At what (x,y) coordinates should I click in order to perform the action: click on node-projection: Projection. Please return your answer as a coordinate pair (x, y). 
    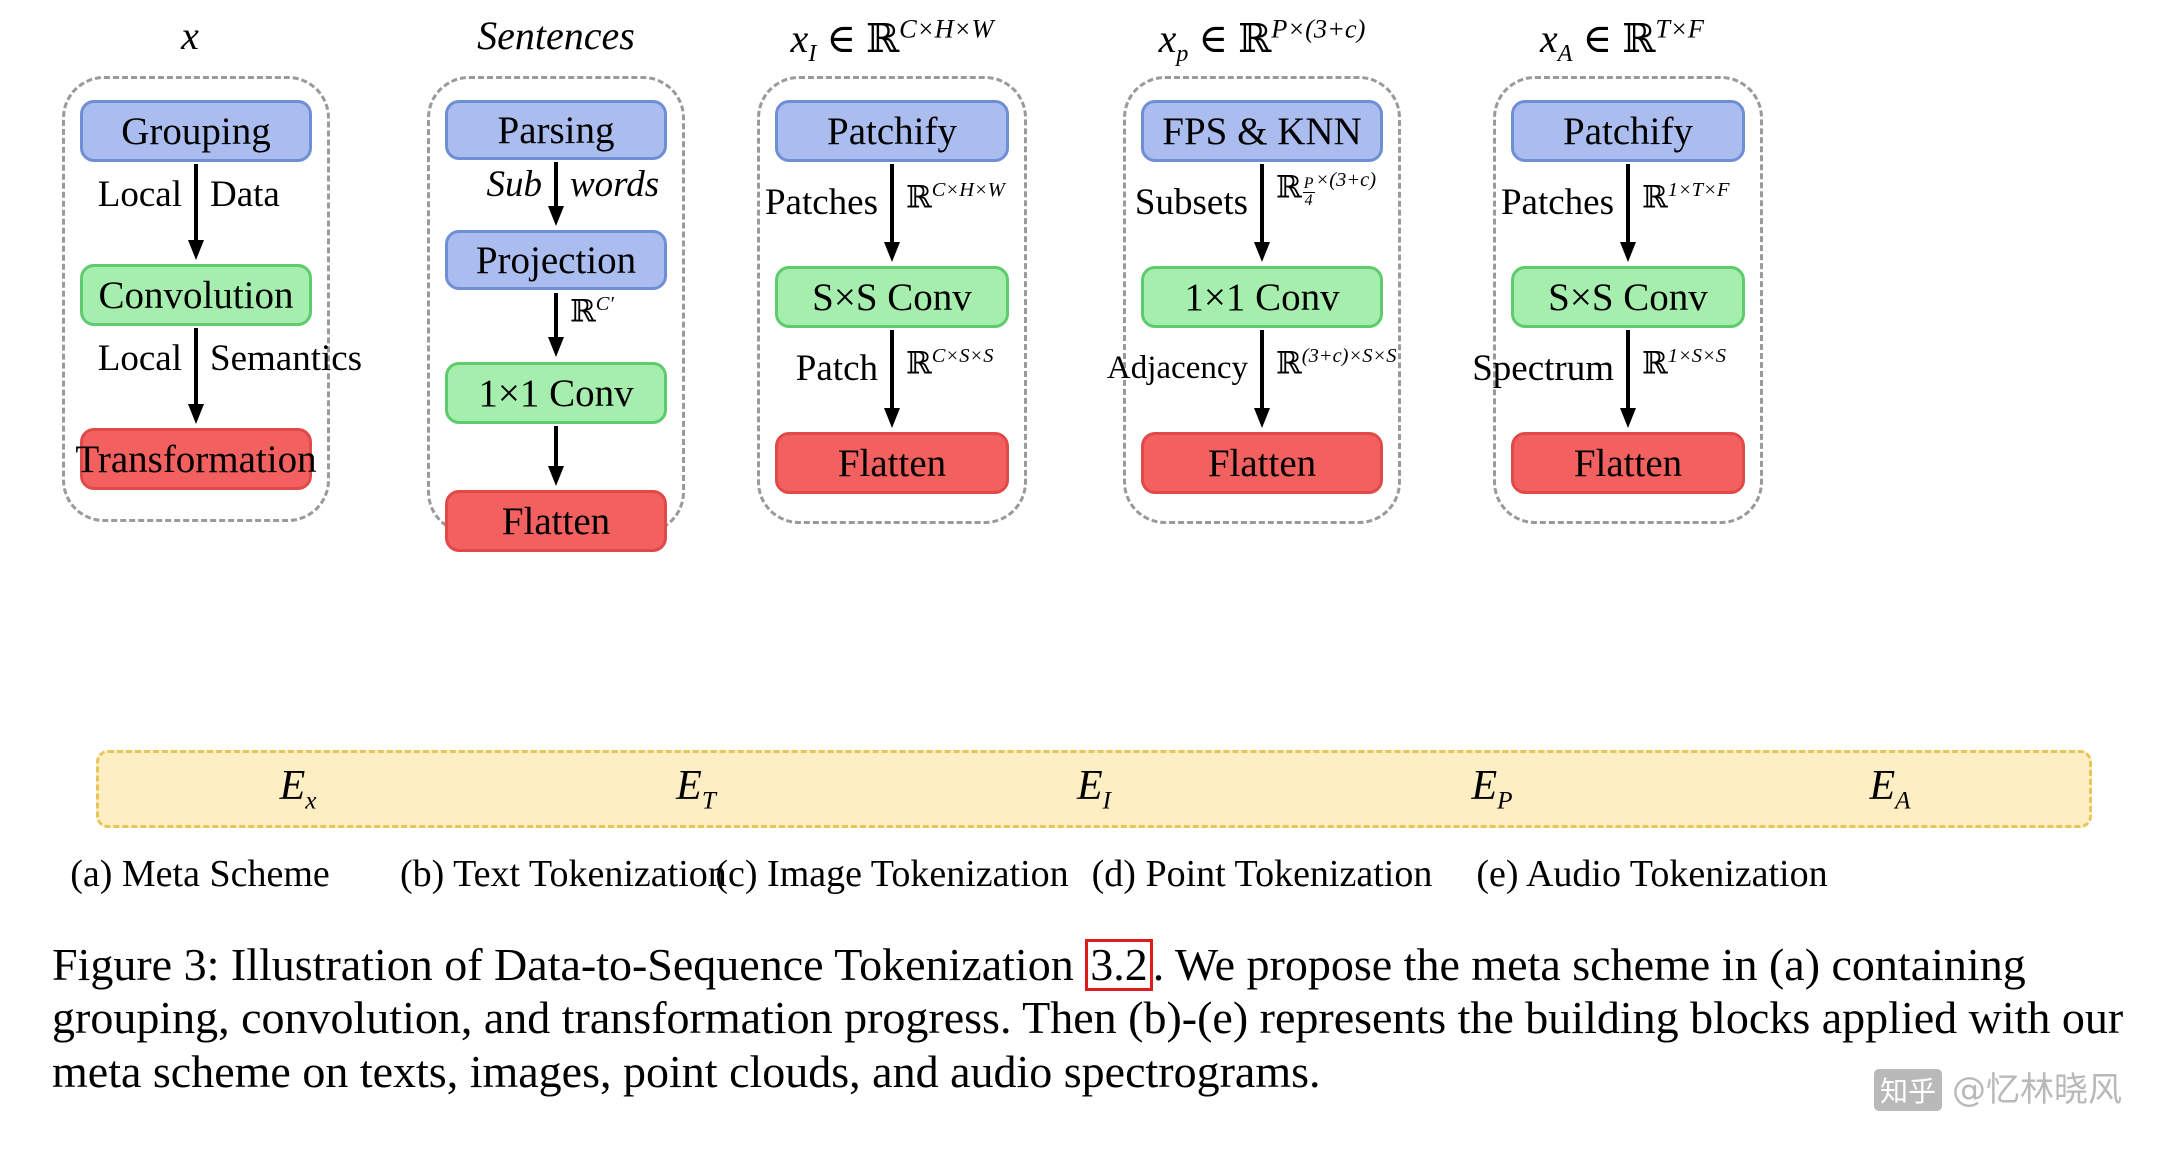
    Looking at the image, I should click on (556, 260).